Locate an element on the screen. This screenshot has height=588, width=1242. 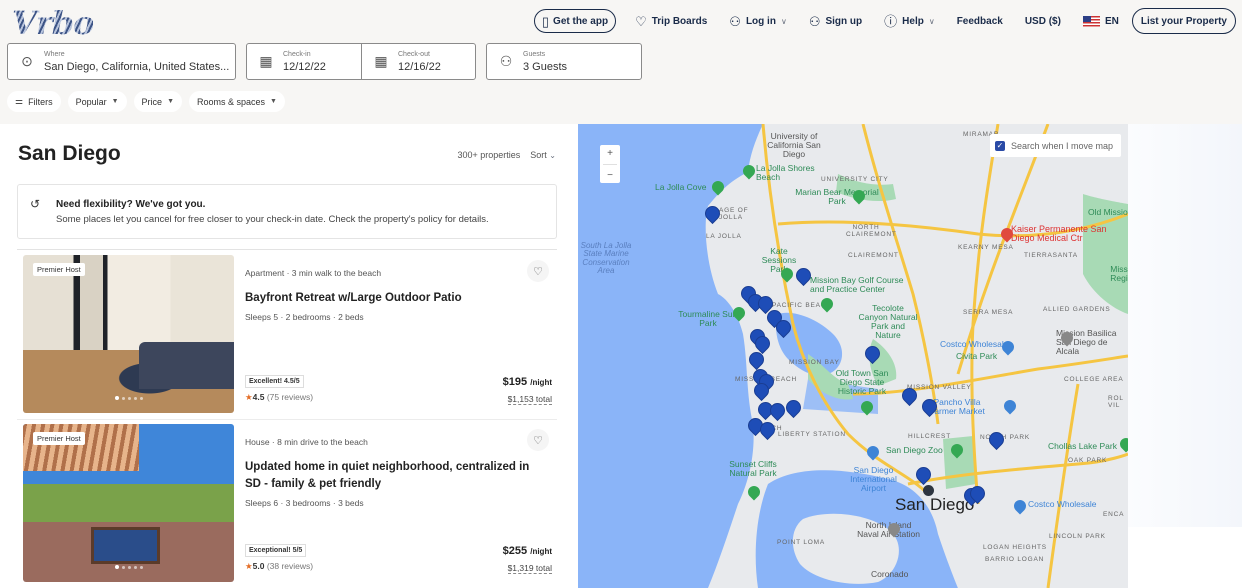
map-label: Old Town San Diego State Historic Park is located at coordinates (862, 382).